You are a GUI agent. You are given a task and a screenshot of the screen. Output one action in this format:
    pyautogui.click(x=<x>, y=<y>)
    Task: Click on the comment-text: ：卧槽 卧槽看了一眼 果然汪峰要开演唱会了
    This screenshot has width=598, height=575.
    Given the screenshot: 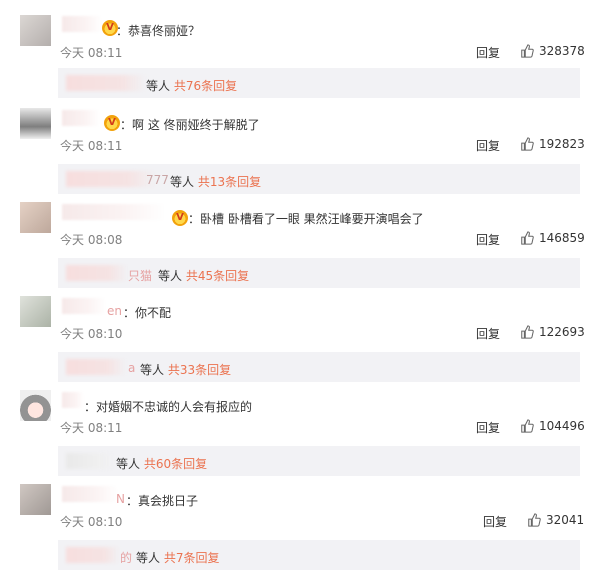 What is the action you would take?
    pyautogui.click(x=306, y=219)
    